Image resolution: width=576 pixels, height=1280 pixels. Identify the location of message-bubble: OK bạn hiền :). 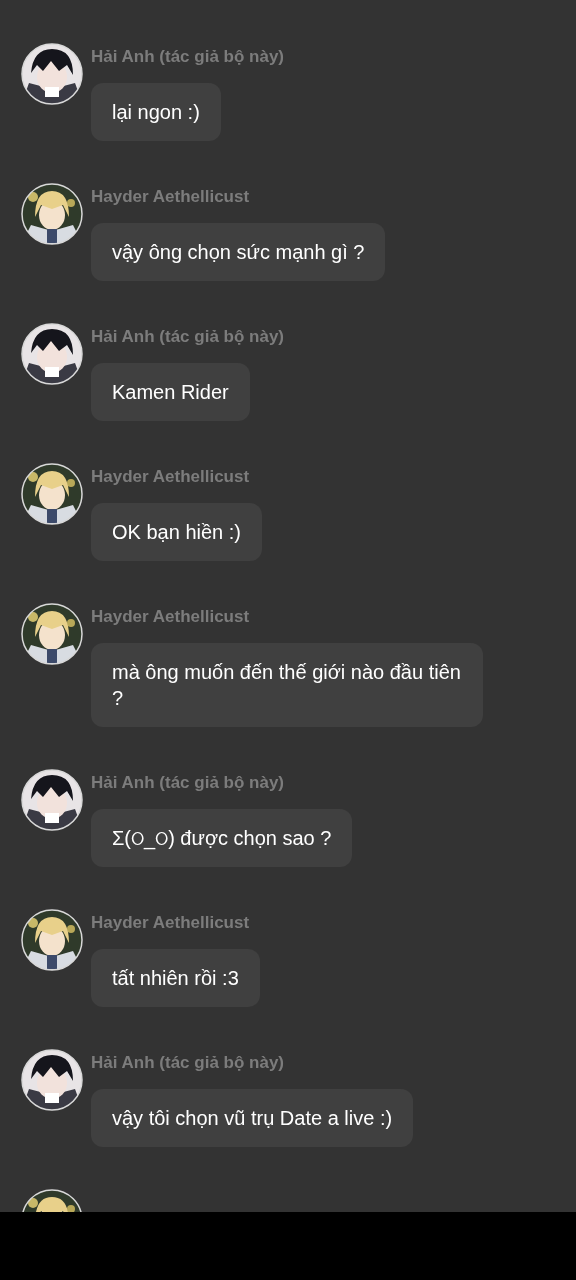
(176, 532).